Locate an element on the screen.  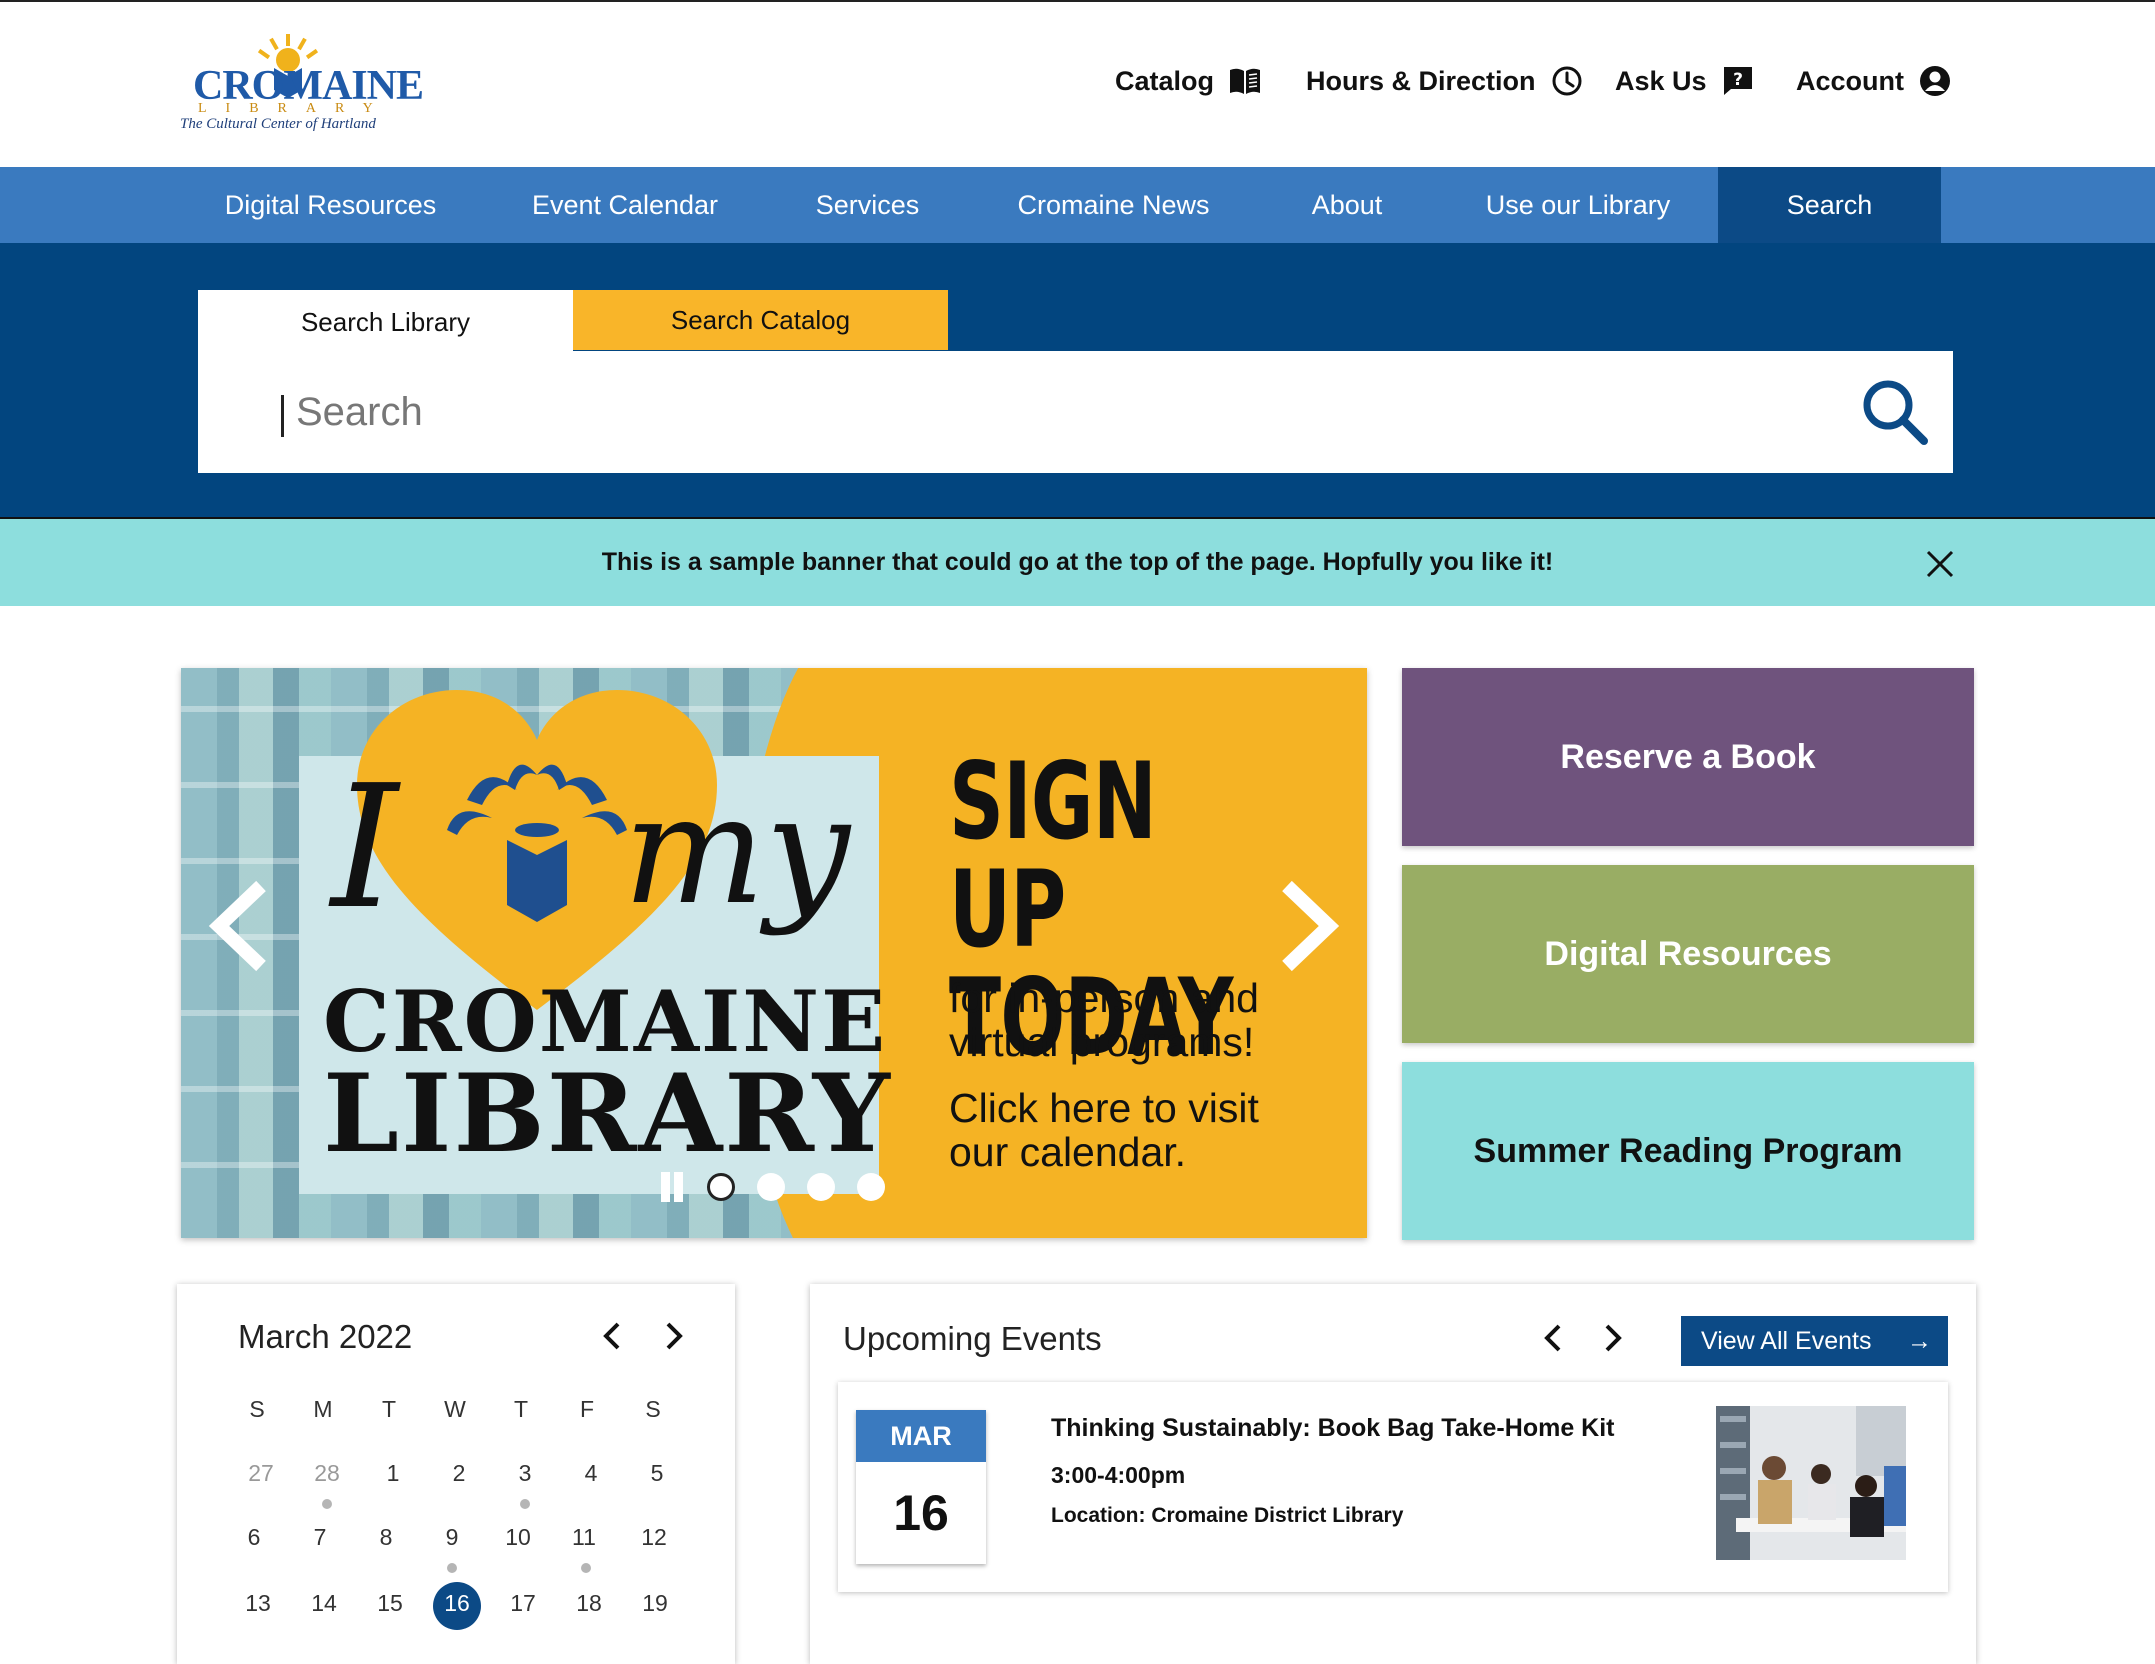
nav-item-about: About is located at coordinates (1347, 205).